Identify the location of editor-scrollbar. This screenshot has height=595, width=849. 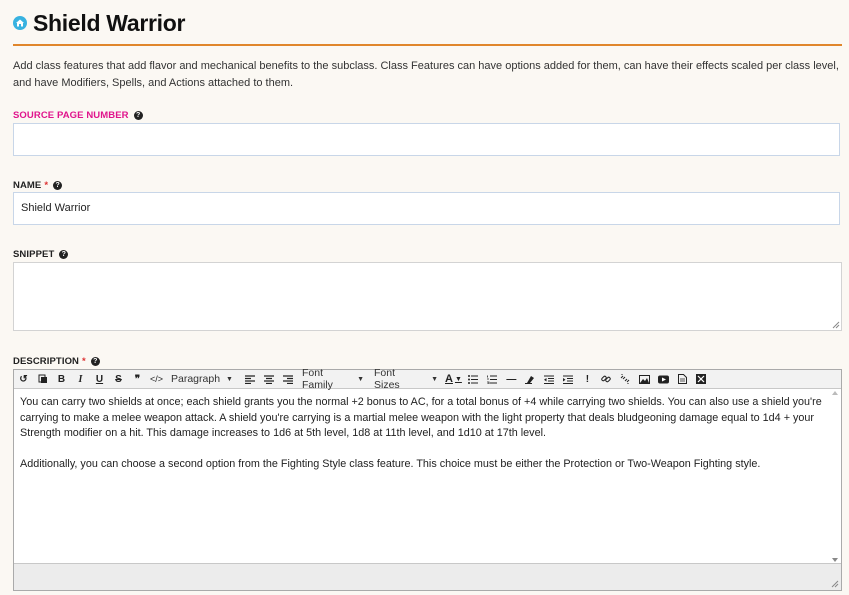
(835, 476).